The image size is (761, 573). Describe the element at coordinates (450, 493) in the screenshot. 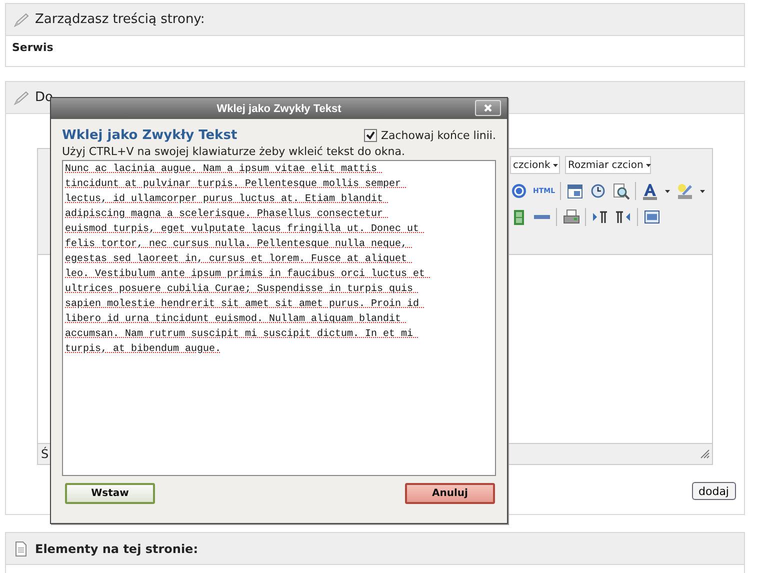

I see `cancel-button: Anuluj` at that location.